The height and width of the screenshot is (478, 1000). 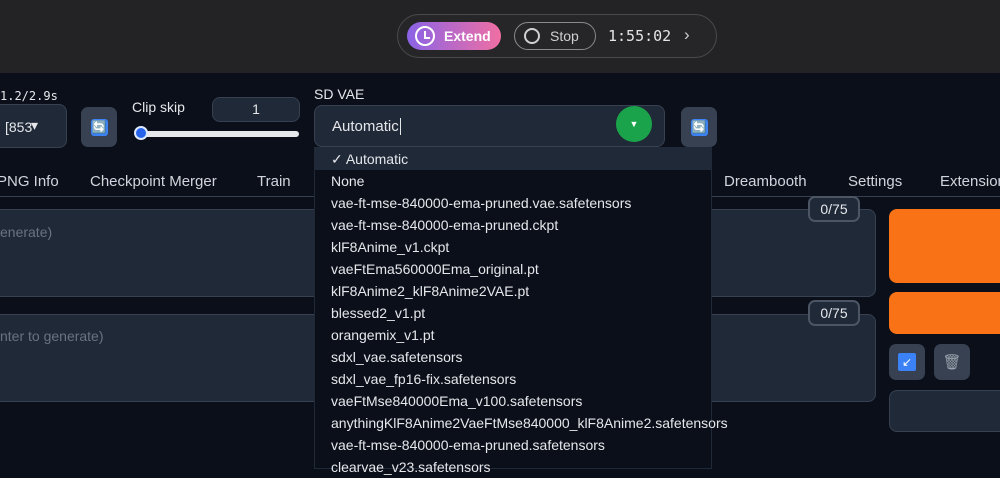 I want to click on tab-extensions: Extensions, so click(x=970, y=181).